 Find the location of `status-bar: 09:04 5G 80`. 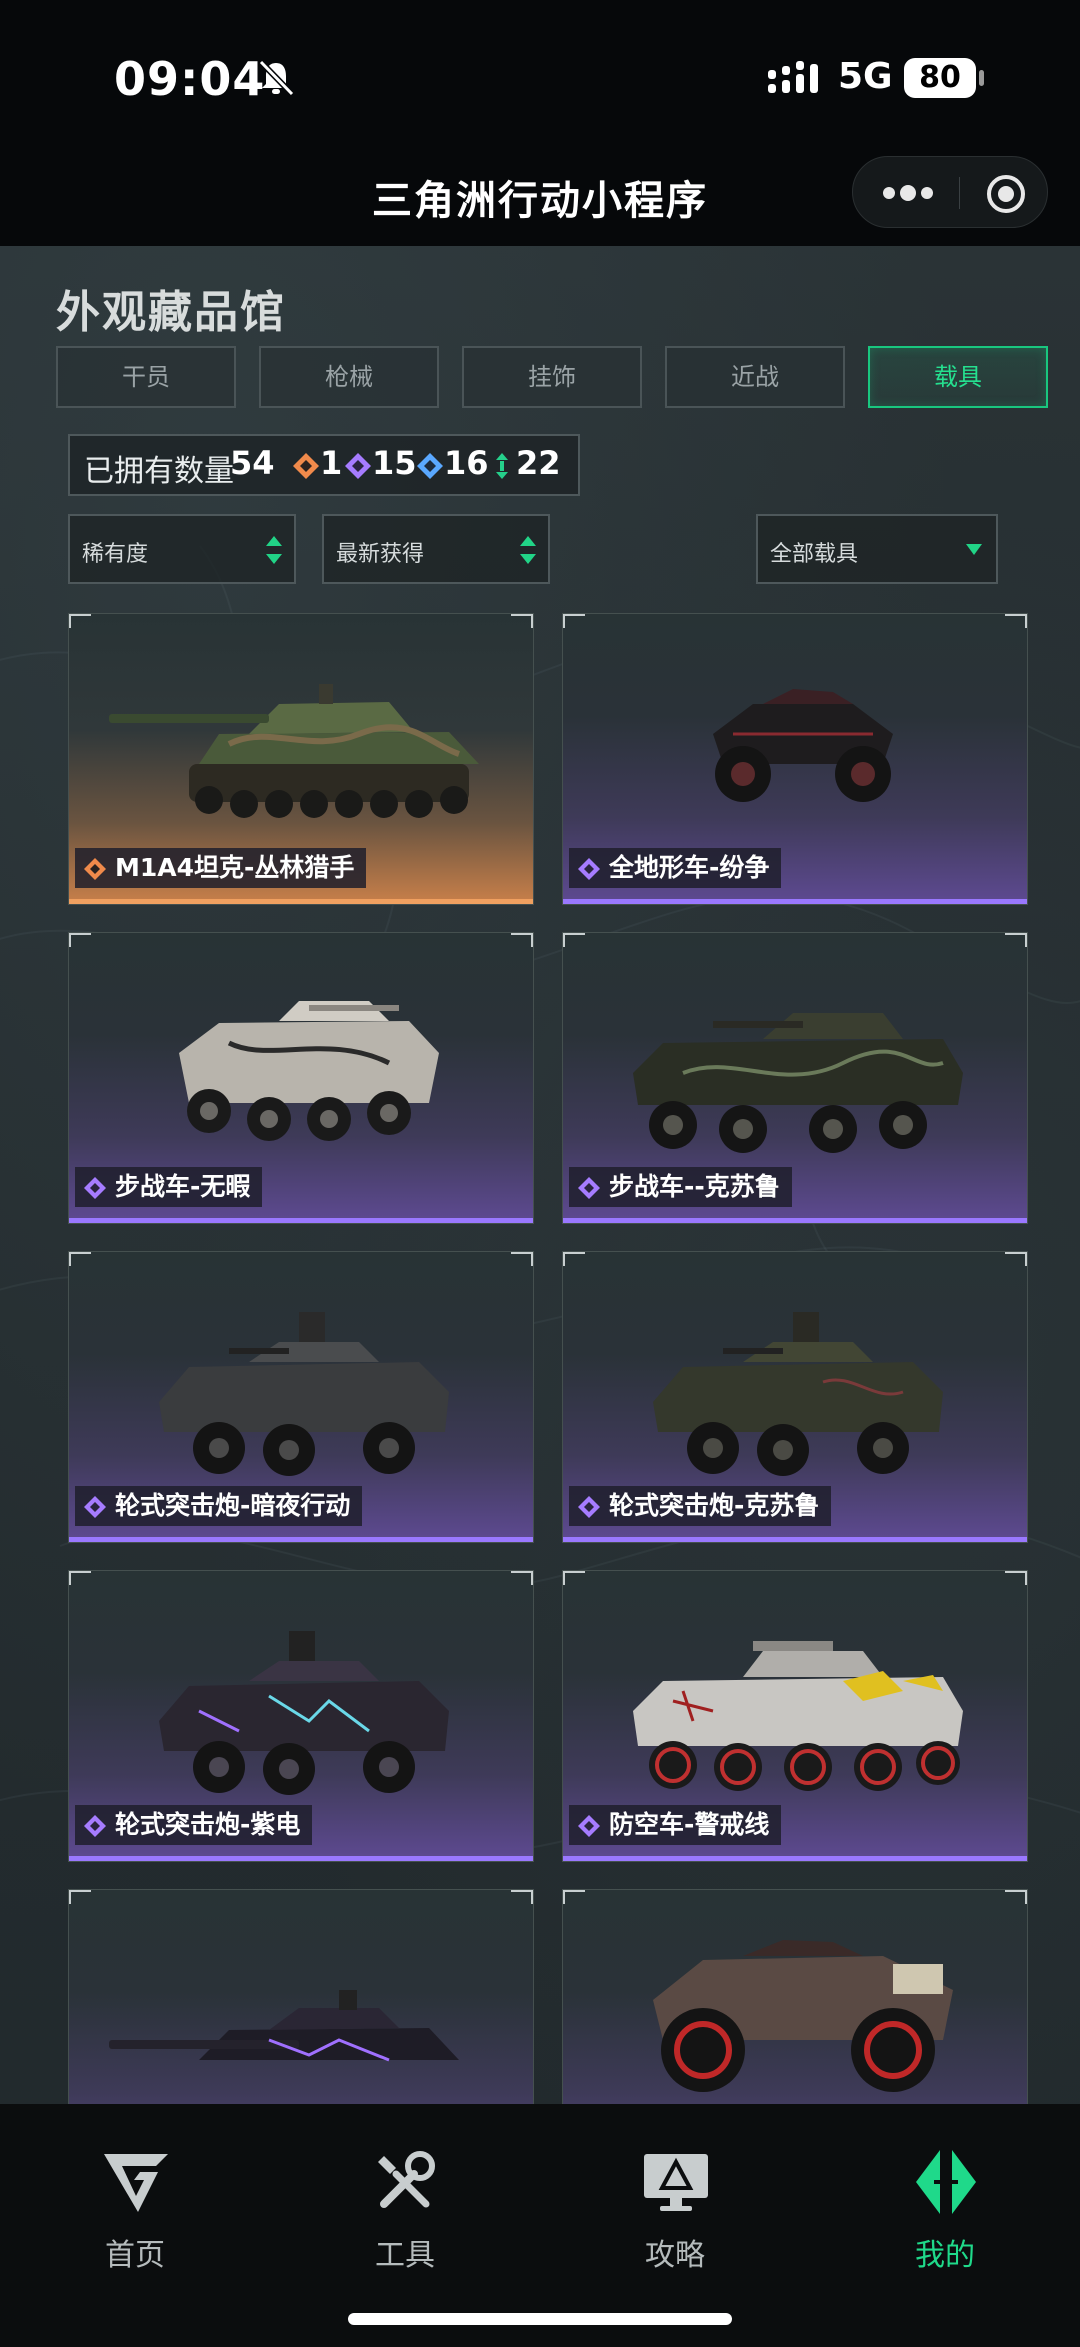

status-bar: 09:04 5G 80 is located at coordinates (540, 80).